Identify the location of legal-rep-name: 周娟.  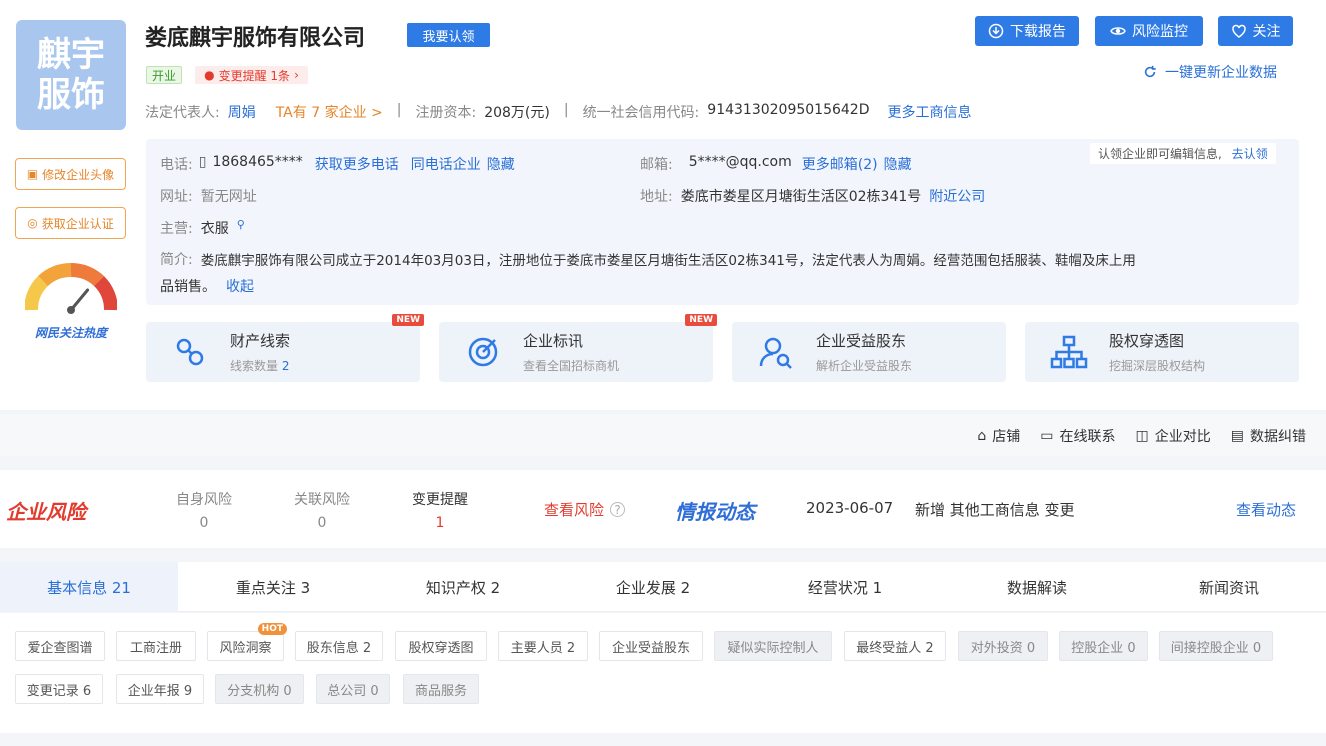
(242, 112).